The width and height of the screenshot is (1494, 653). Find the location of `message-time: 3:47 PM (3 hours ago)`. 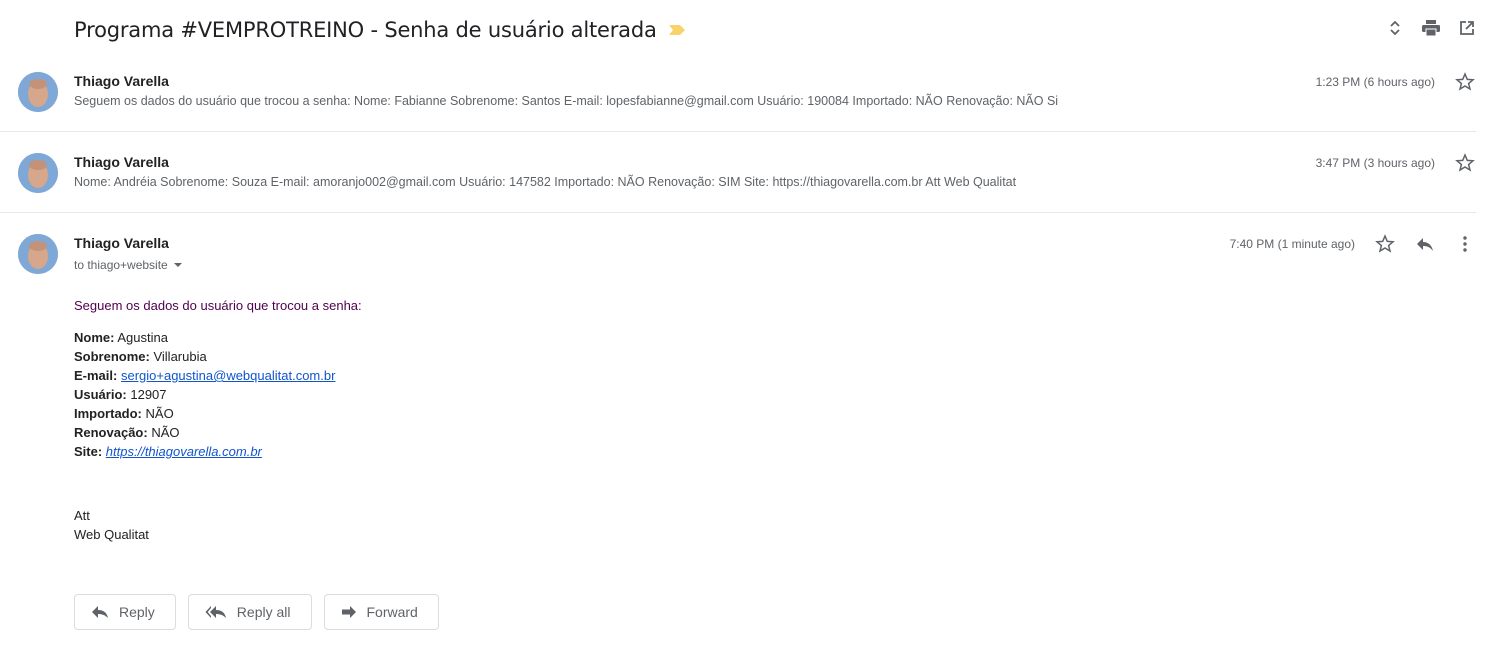

message-time: 3:47 PM (3 hours ago) is located at coordinates (1375, 163).